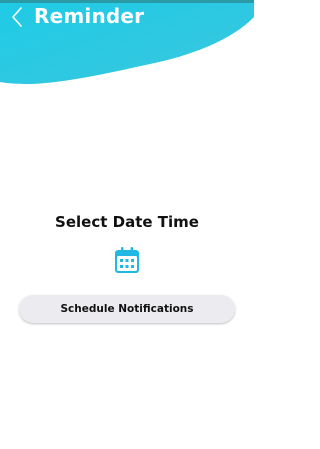 The width and height of the screenshot is (320, 449). I want to click on calendar-icon, so click(127, 260).